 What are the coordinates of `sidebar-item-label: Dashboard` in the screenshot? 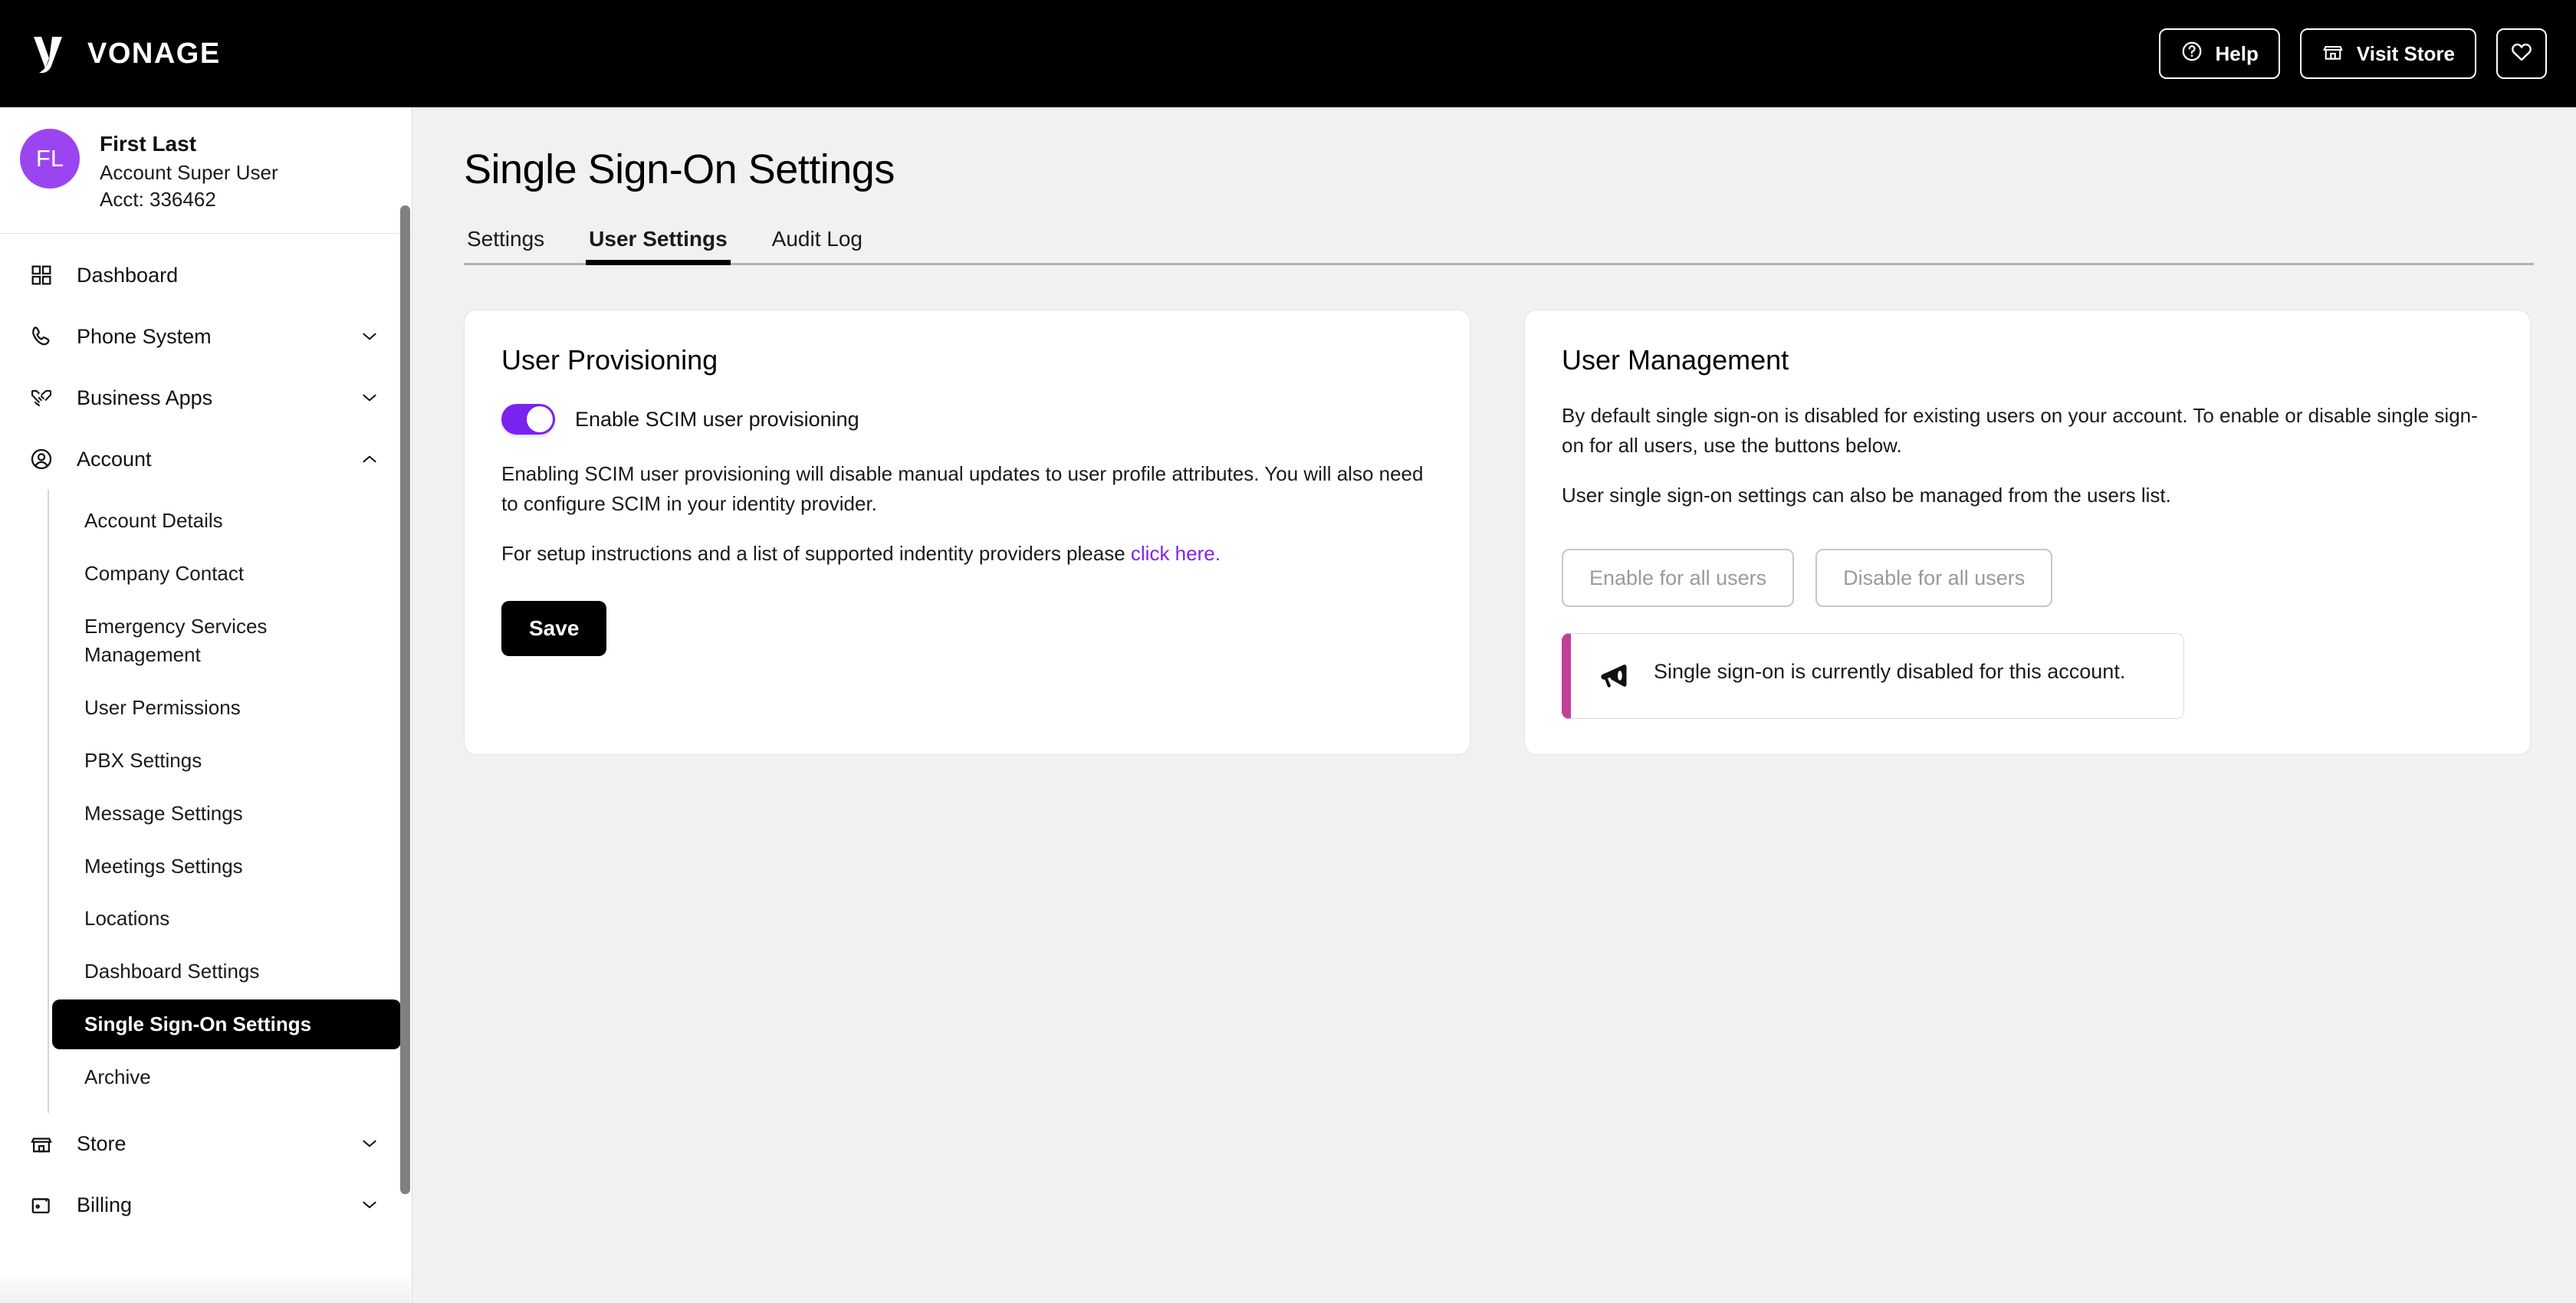 It's located at (128, 275).